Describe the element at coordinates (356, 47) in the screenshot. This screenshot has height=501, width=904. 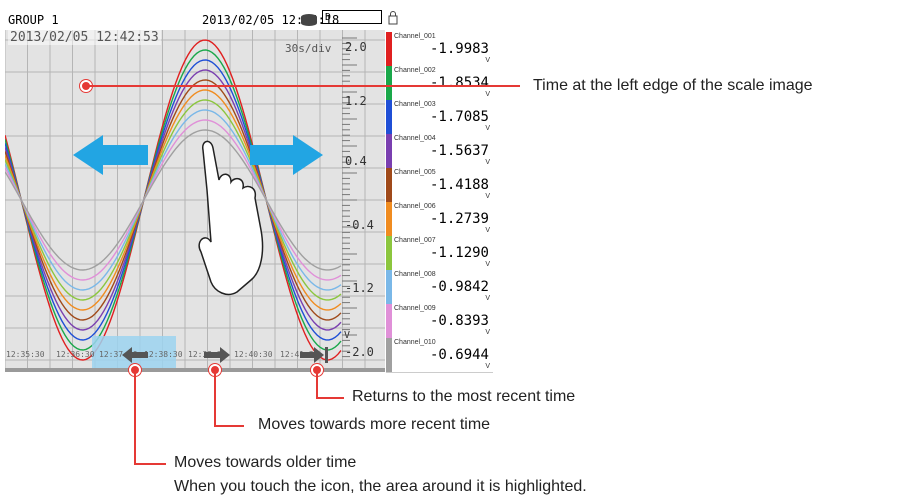
I see `scale-label: 2.0` at that location.